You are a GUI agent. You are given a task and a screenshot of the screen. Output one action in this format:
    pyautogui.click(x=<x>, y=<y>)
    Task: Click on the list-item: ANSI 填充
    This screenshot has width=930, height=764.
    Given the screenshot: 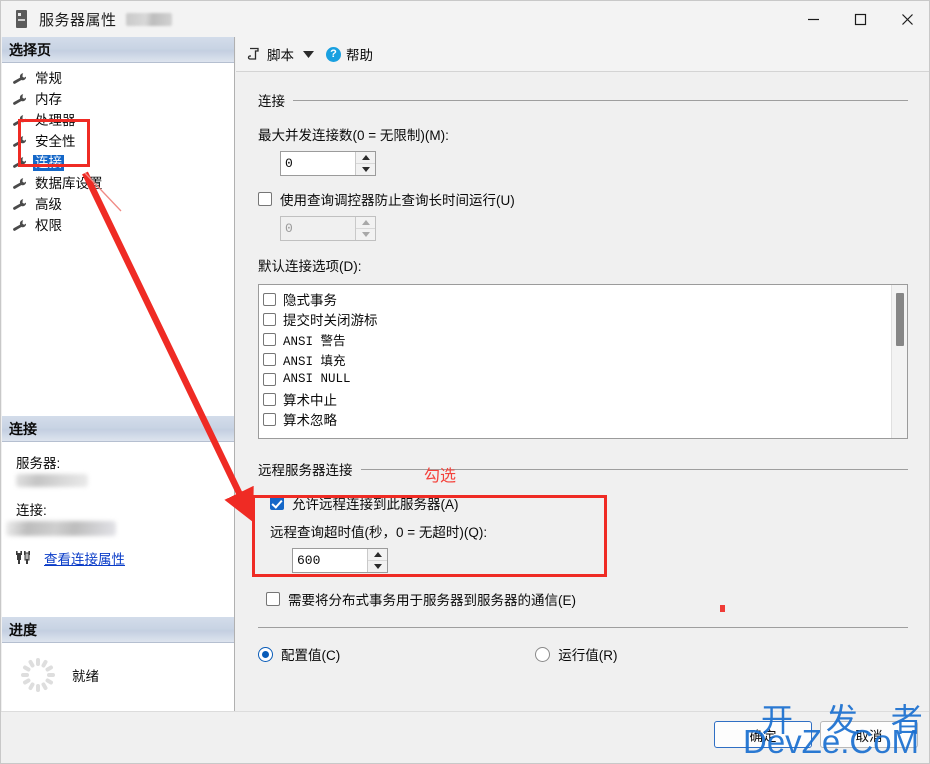 What is the action you would take?
    pyautogui.click(x=577, y=359)
    